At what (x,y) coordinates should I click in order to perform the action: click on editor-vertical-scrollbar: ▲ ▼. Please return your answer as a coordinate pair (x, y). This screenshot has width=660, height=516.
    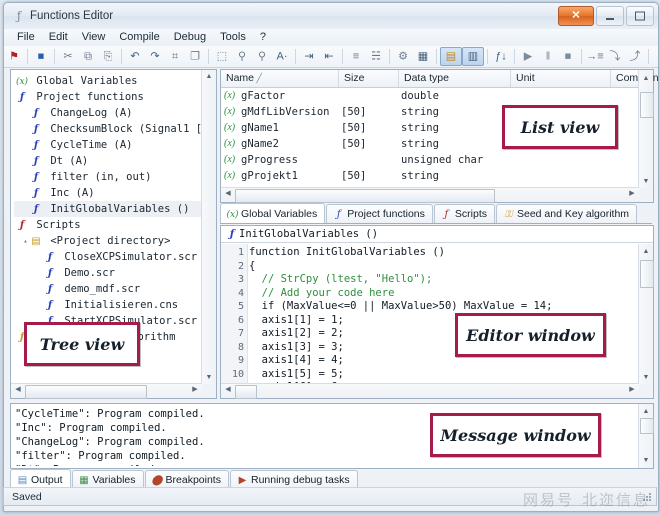
    Looking at the image, I should click on (646, 314).